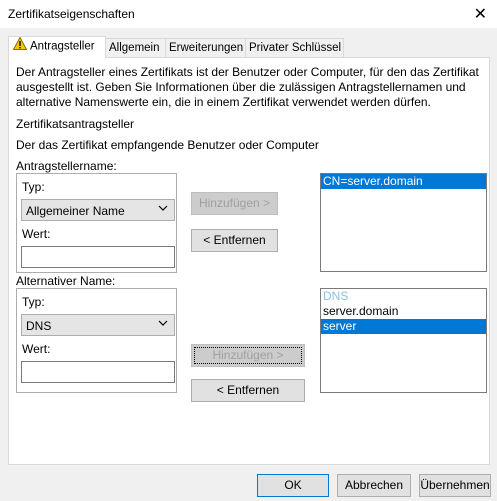 Image resolution: width=497 pixels, height=501 pixels. Describe the element at coordinates (480, 14) in the screenshot. I see `close-icon: ✕` at that location.